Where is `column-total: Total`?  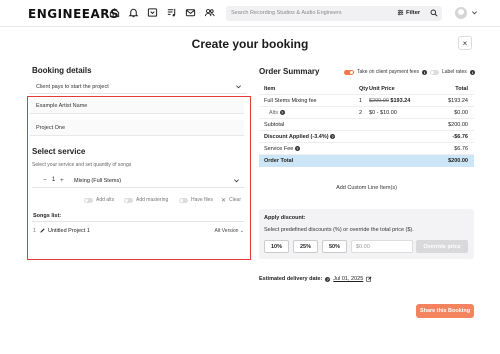 column-total: Total is located at coordinates (461, 89).